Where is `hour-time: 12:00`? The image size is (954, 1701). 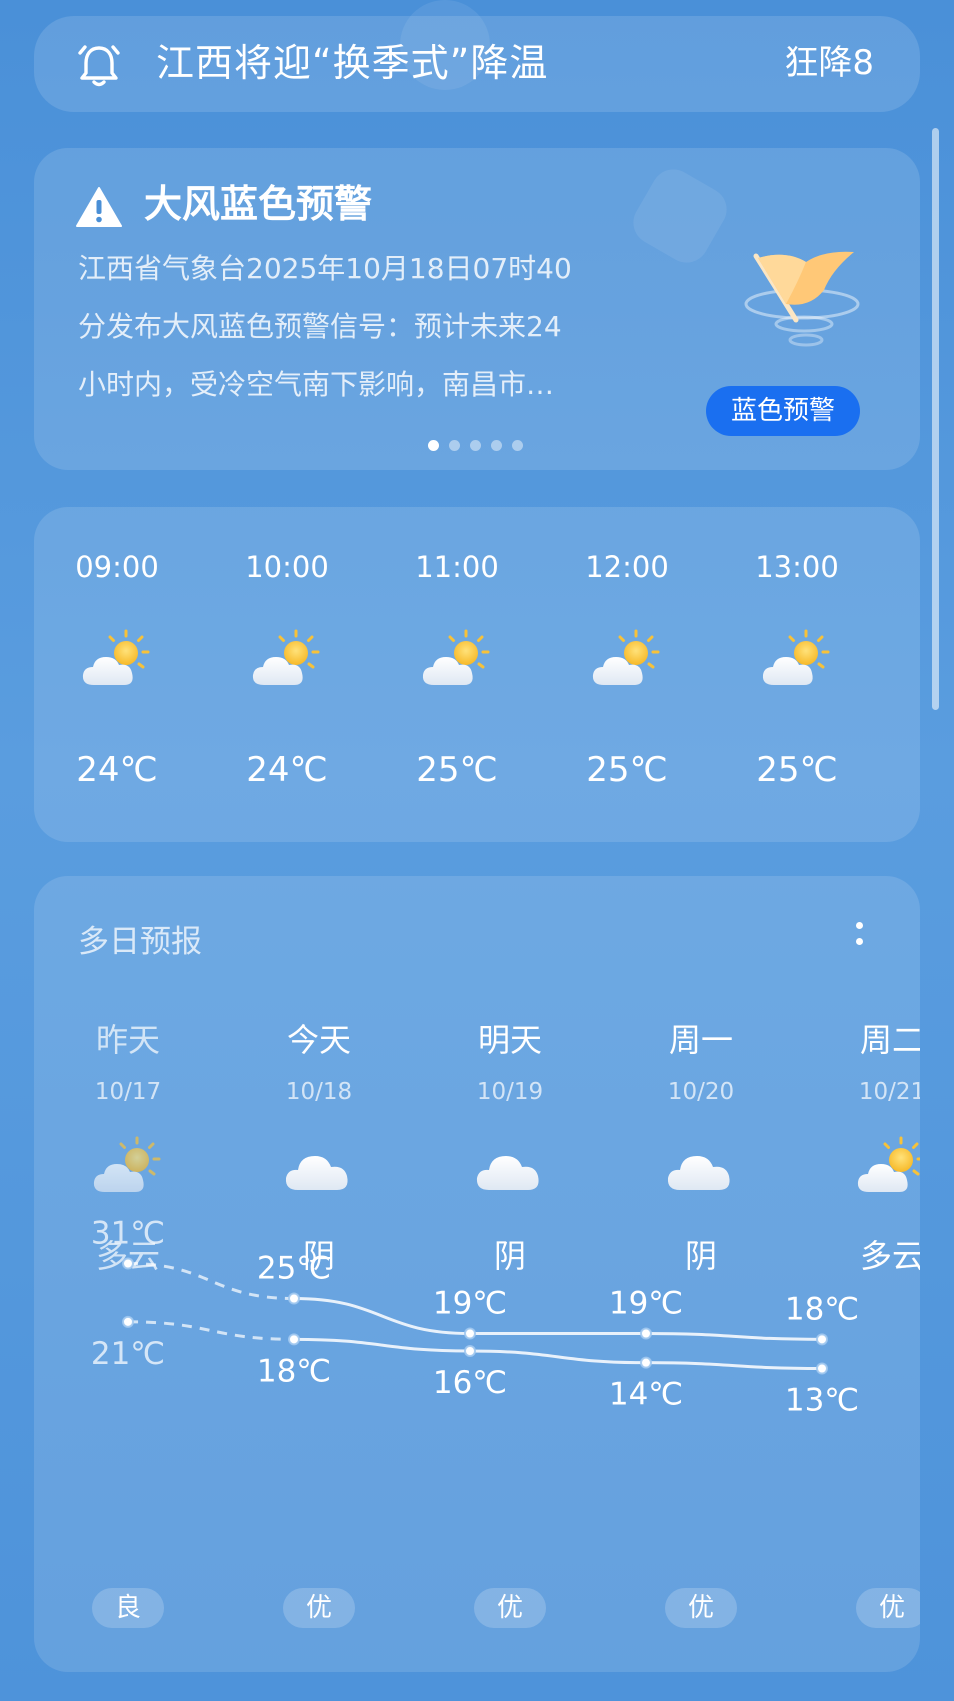 hour-time: 12:00 is located at coordinates (627, 567).